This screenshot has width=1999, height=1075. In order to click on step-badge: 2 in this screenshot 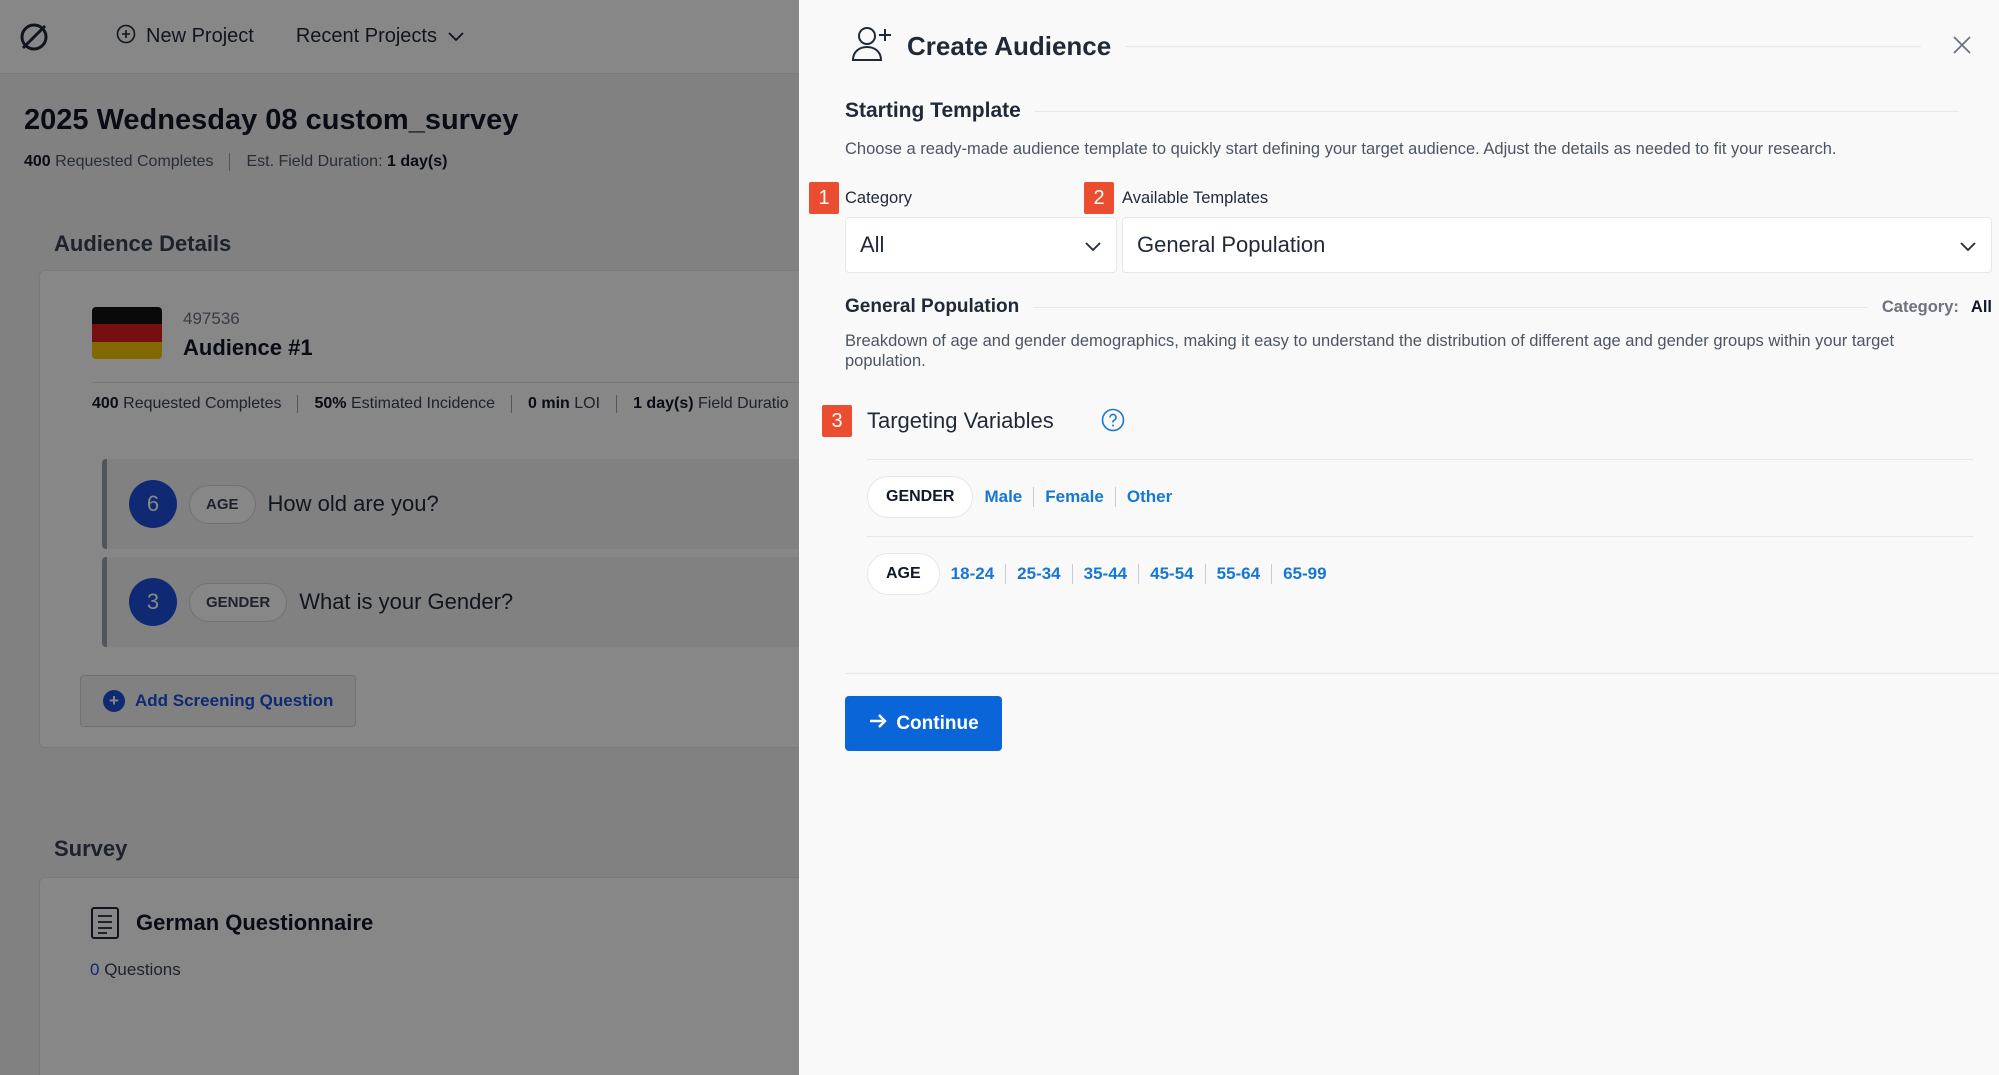, I will do `click(1099, 198)`.